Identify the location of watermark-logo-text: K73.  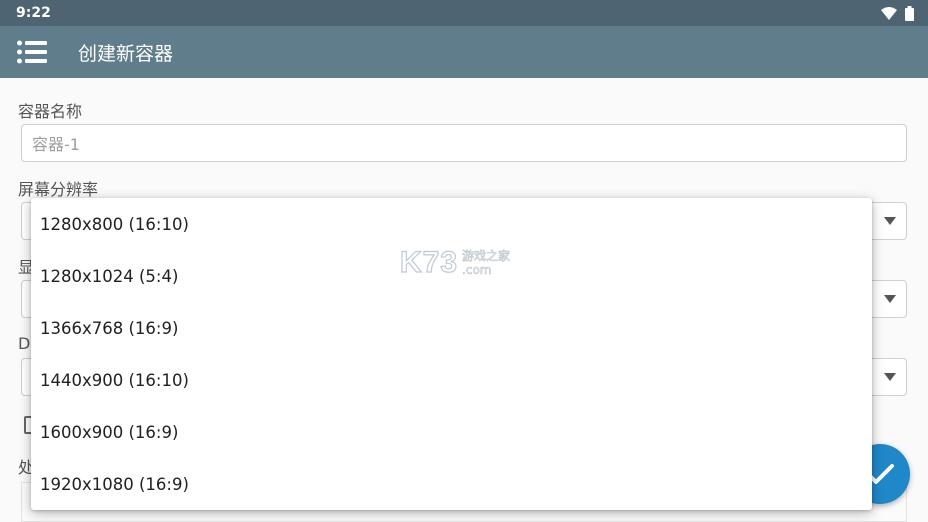
(429, 262).